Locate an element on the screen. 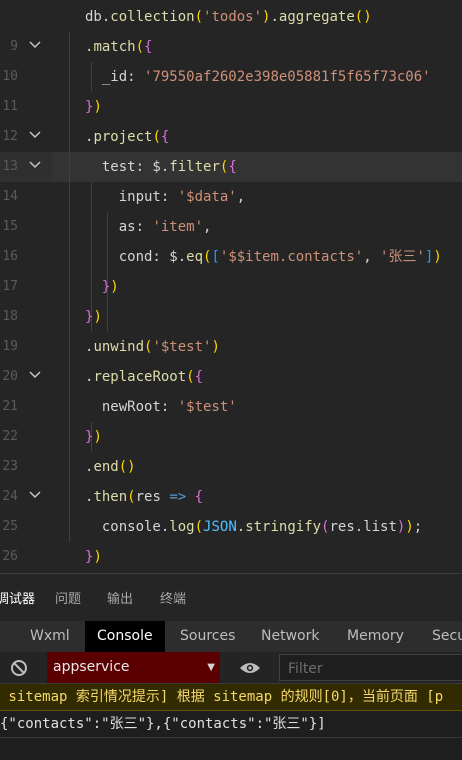  code-text: .unwind('$test') is located at coordinates (152, 347).